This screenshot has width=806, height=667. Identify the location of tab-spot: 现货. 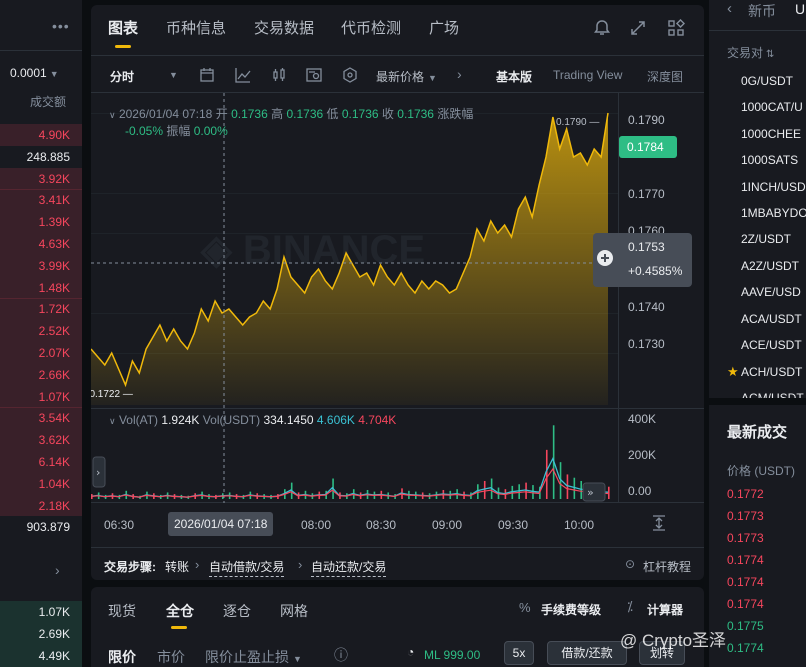
(122, 611).